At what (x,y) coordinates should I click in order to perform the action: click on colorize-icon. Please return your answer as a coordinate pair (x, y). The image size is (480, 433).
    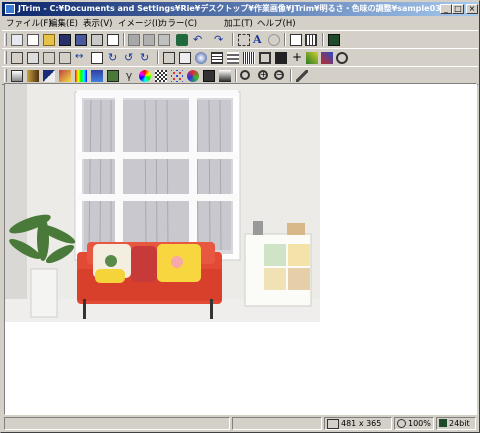
    Looking at the image, I should click on (327, 58).